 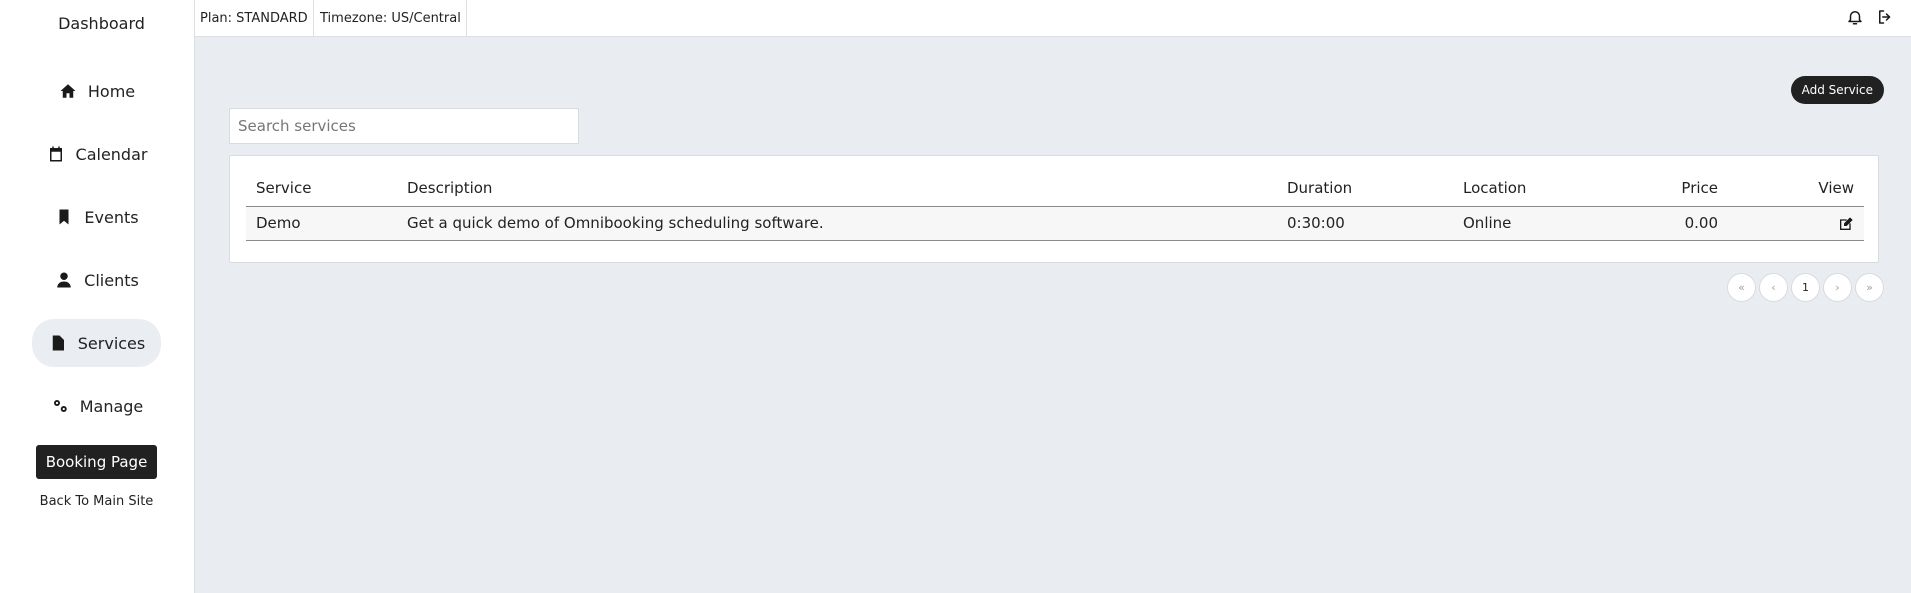 I want to click on cell-service: Demo, so click(x=321, y=223).